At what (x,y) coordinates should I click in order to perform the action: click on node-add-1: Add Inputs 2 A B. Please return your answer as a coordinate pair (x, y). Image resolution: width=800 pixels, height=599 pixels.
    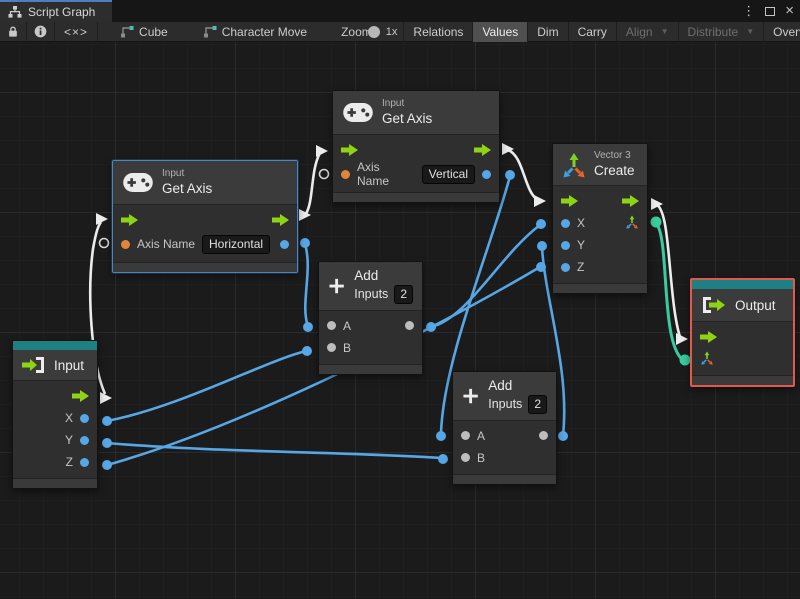
    Looking at the image, I should click on (370, 318).